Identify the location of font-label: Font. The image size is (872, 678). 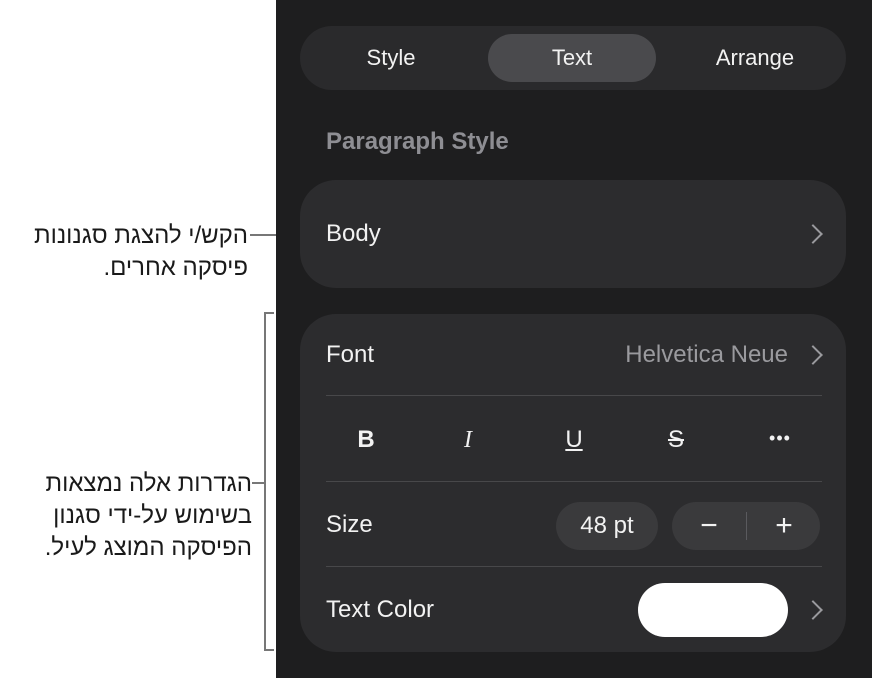
(350, 354).